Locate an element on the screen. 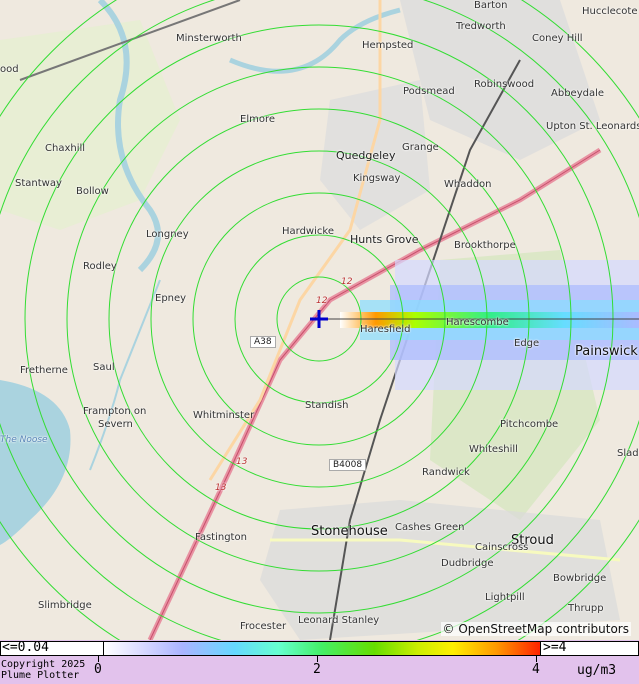 This screenshot has width=639, height=684. map-attribution: © OpenStreetMap contributors is located at coordinates (535, 629).